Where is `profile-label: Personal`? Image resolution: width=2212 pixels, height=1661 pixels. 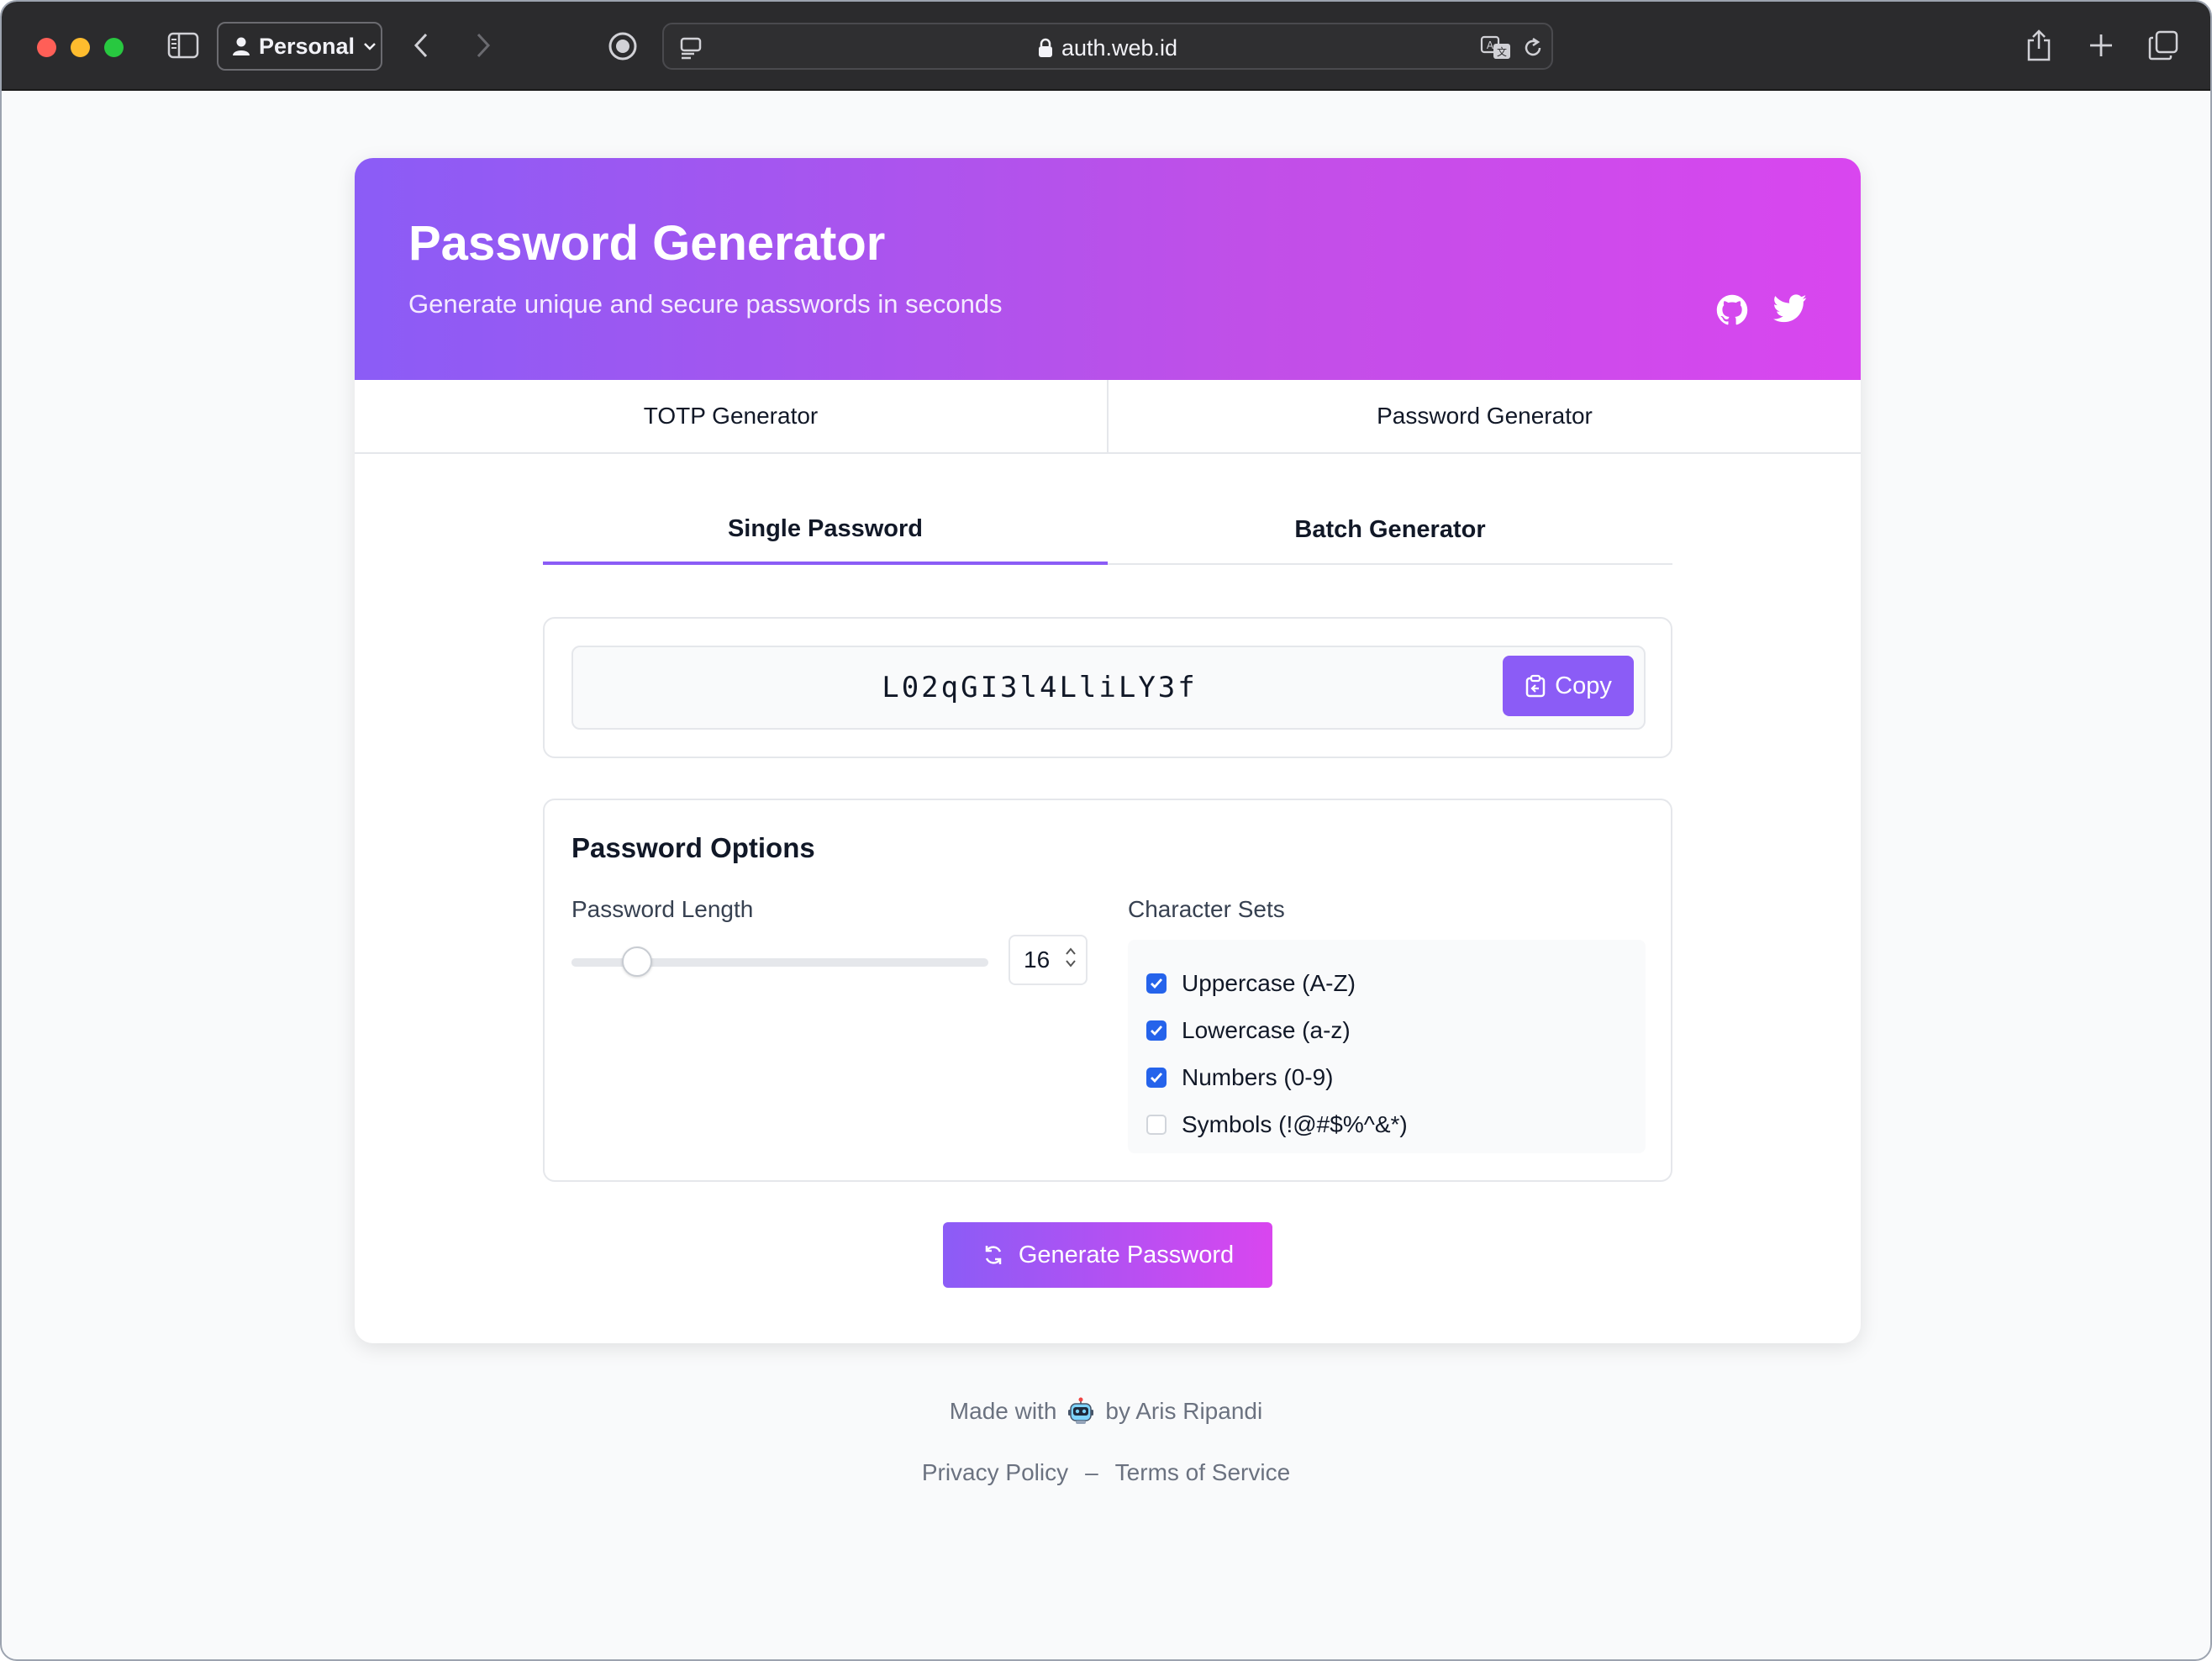 profile-label: Personal is located at coordinates (307, 46).